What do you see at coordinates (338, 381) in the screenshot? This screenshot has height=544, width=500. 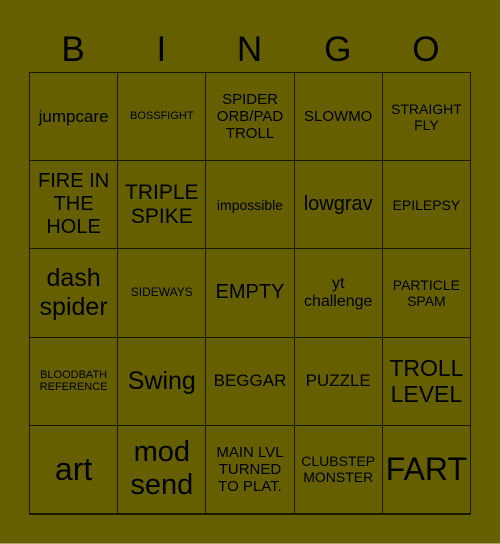 I see `bingo-cell-r4c4: PUZZLE` at bounding box center [338, 381].